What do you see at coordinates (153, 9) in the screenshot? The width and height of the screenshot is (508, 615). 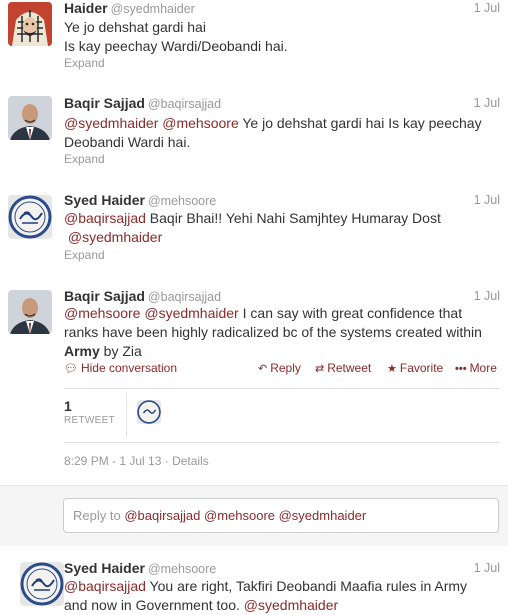 I see `author-handle: @syedmhaider` at bounding box center [153, 9].